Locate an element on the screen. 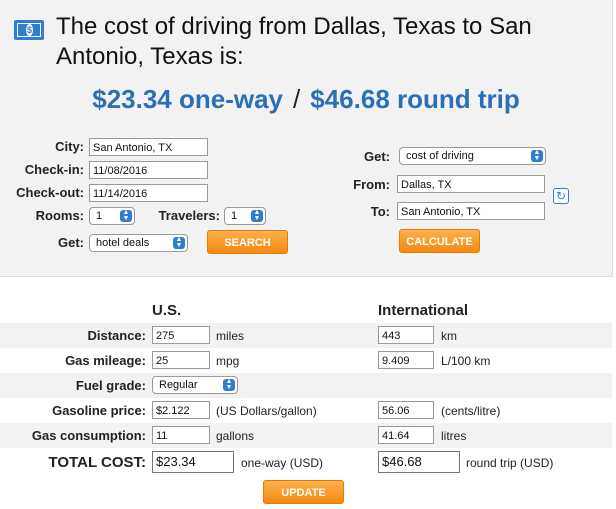  checkout-label: Check-out: is located at coordinates (50, 192).